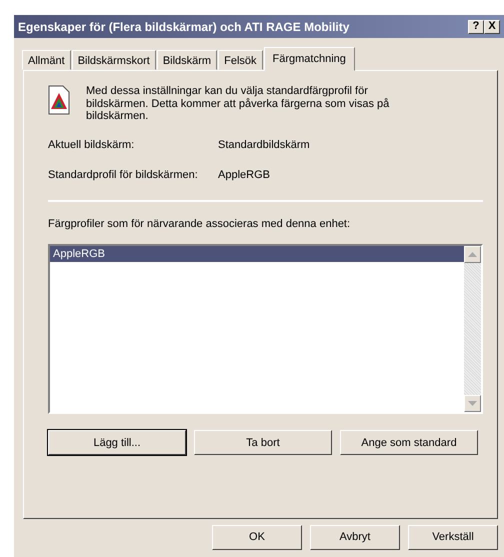 This screenshot has width=504, height=557. Describe the element at coordinates (238, 104) in the screenshot. I see `description-text: Med dessa inställningar kan du välja standardfärgprofil för bildskärmen. Detta kommer att påverka färgerna som visas på bildskärmen.` at that location.